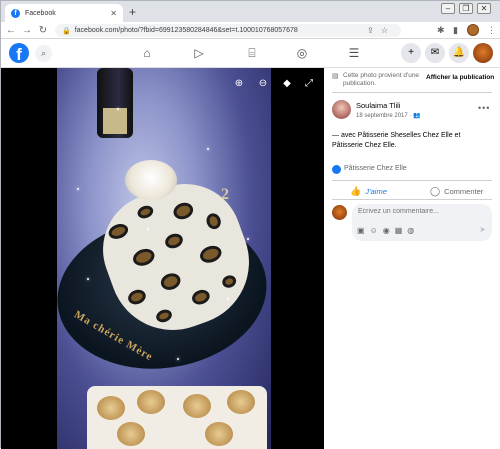  I want to click on new-tab-button: +, so click(132, 12).